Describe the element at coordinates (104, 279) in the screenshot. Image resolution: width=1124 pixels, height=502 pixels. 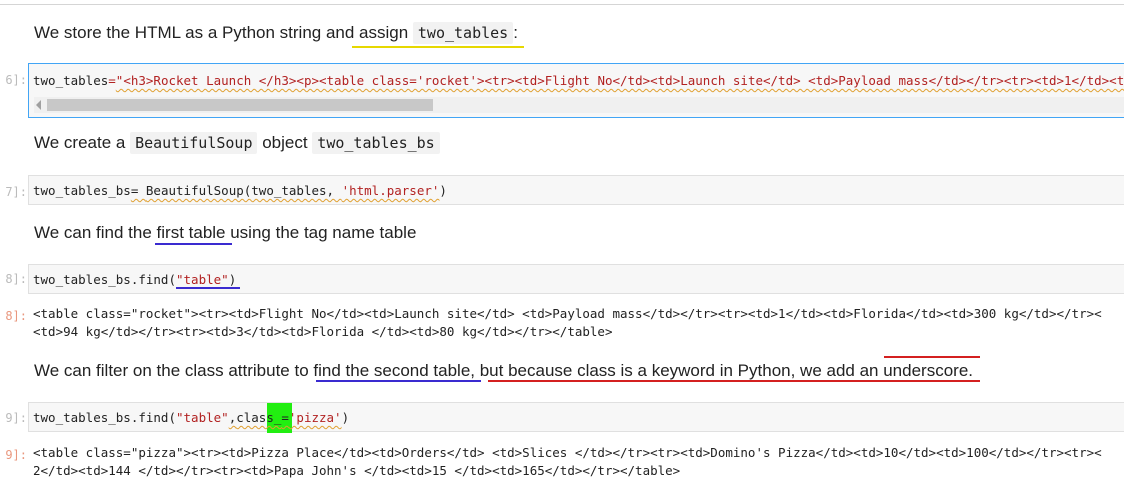
I see `cell3-pre: two_tables_bs.find(` at that location.